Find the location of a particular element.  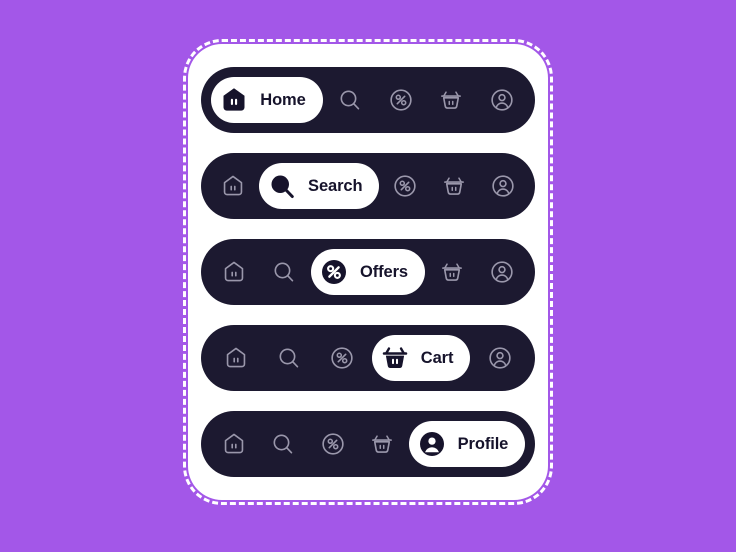

nav-item-label: Profile is located at coordinates (483, 443).